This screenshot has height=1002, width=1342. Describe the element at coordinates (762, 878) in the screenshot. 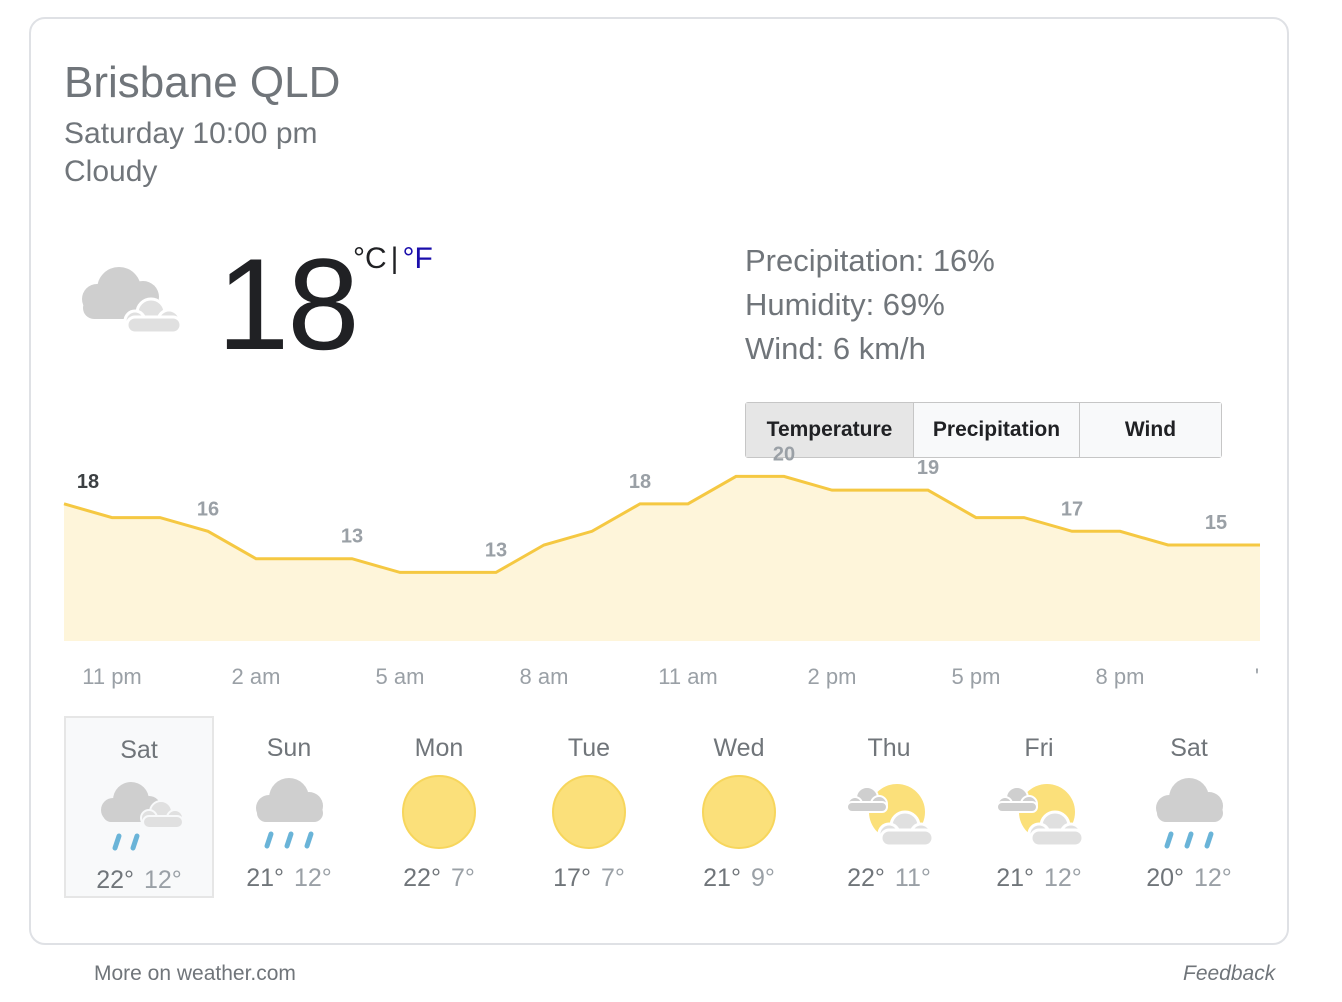

I see `low-temp: 9°` at that location.